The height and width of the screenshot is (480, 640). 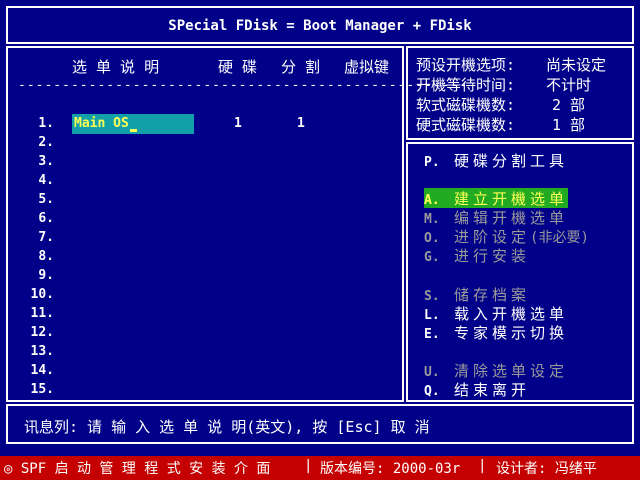 I want to click on row-number-13: 13., so click(x=42, y=351).